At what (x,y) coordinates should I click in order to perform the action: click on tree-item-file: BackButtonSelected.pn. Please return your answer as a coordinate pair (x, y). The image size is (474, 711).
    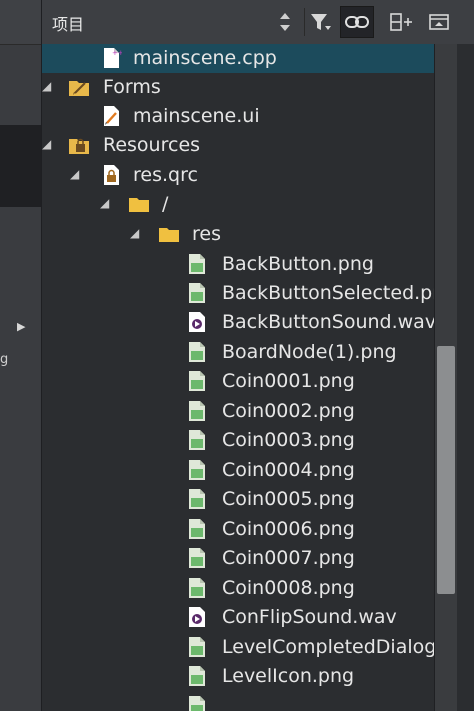
    Looking at the image, I should click on (238, 293).